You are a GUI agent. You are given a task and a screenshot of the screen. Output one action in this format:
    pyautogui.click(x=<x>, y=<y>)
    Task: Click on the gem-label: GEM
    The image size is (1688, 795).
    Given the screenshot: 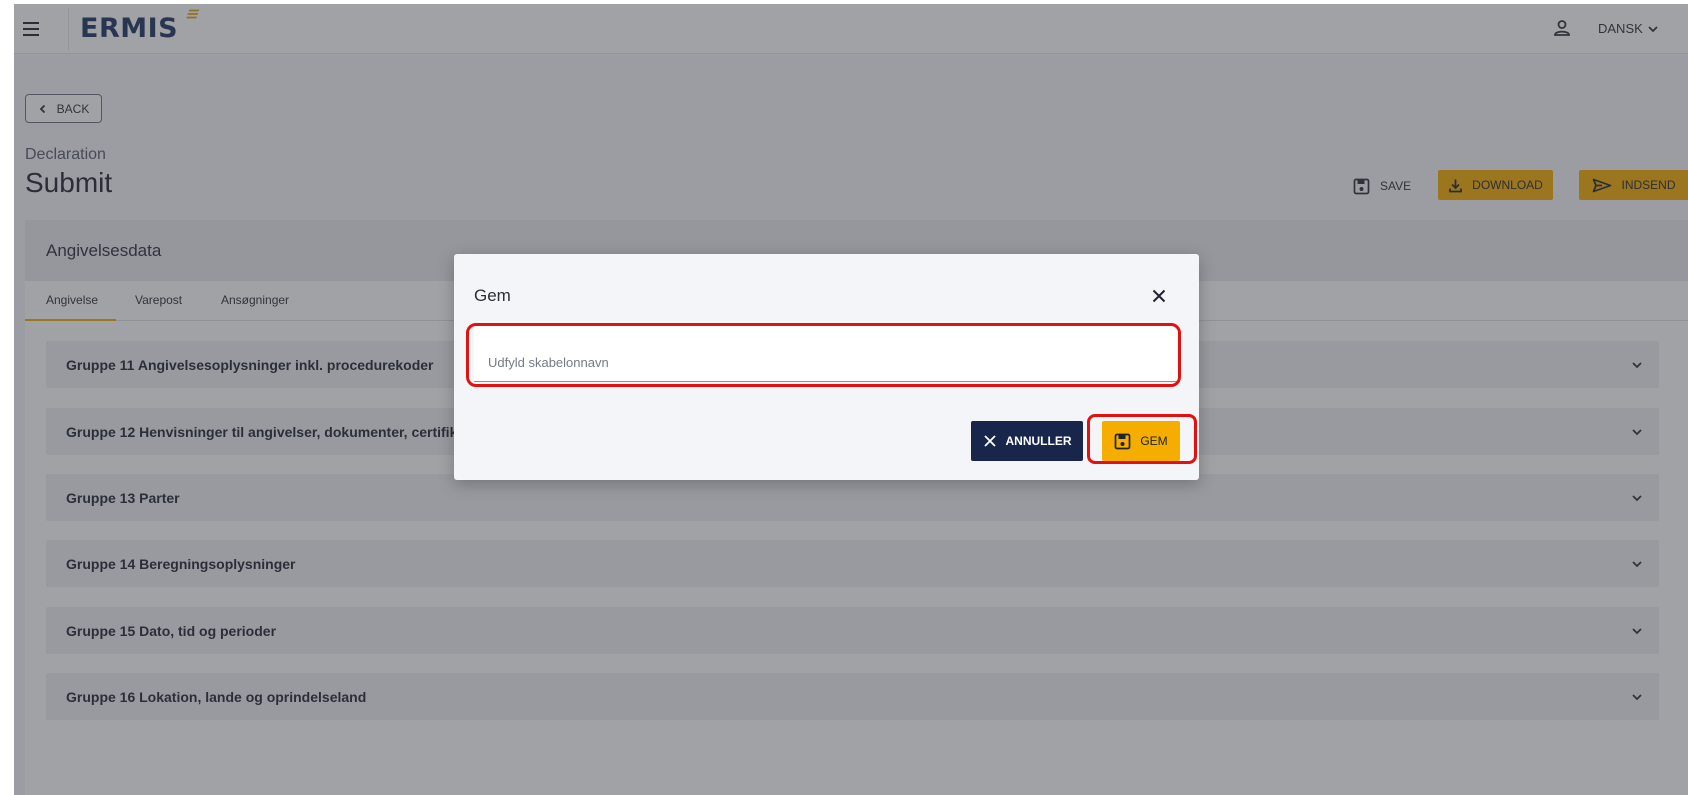 What is the action you would take?
    pyautogui.click(x=1154, y=441)
    